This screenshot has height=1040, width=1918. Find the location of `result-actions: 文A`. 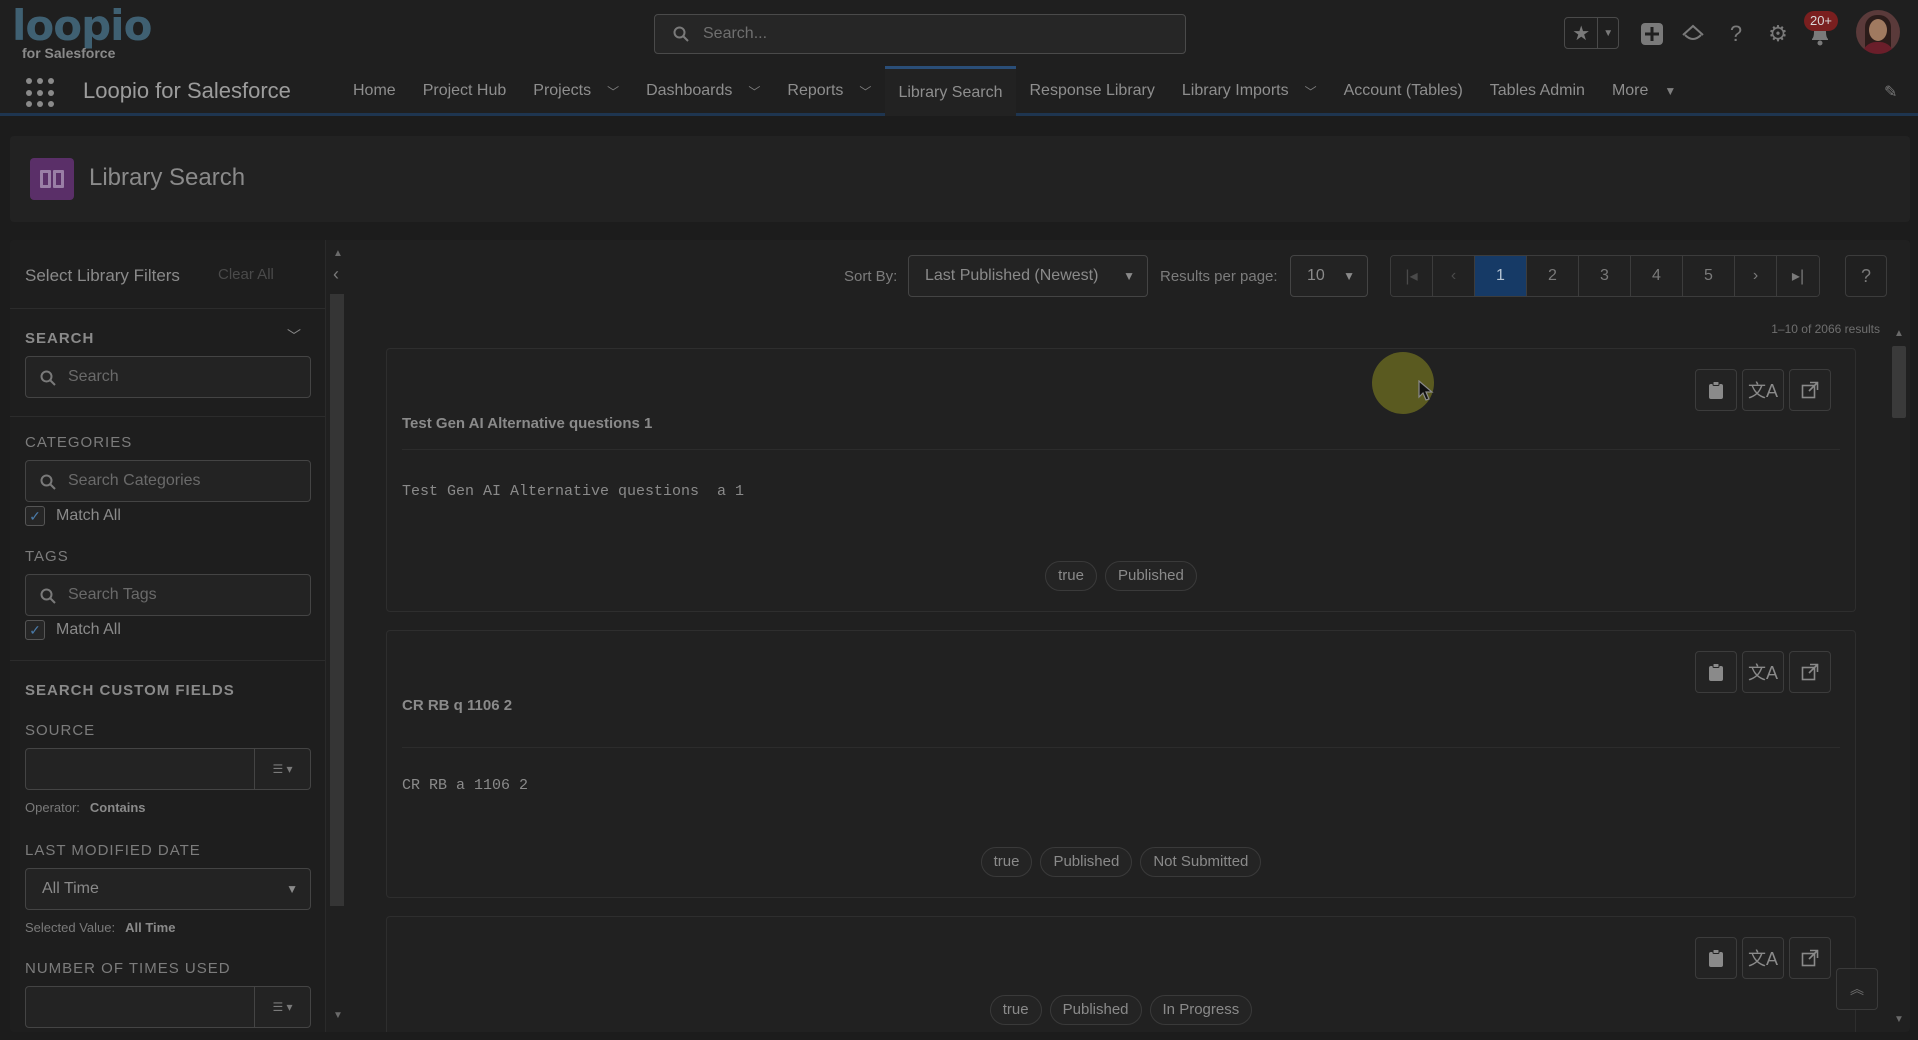

result-actions: 文A is located at coordinates (1763, 672).